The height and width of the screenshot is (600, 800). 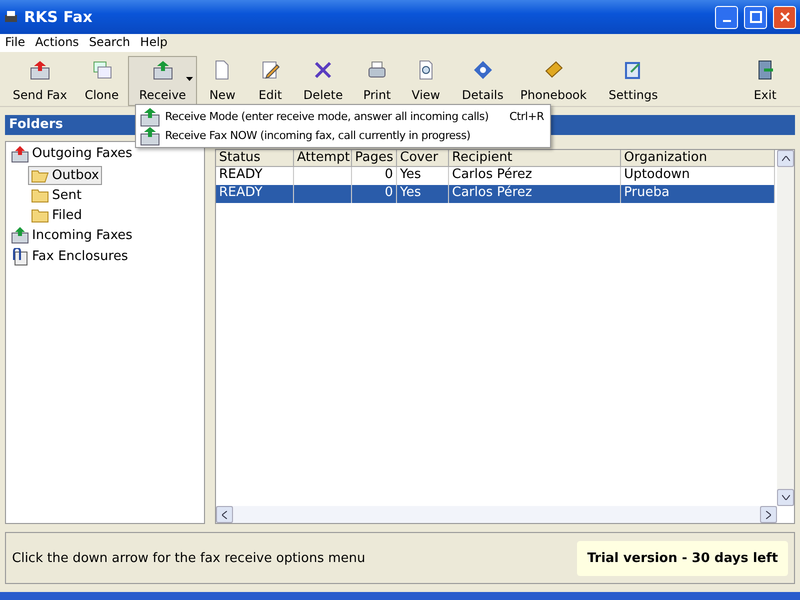 What do you see at coordinates (496, 514) in the screenshot?
I see `horizontal-scrollbar` at bounding box center [496, 514].